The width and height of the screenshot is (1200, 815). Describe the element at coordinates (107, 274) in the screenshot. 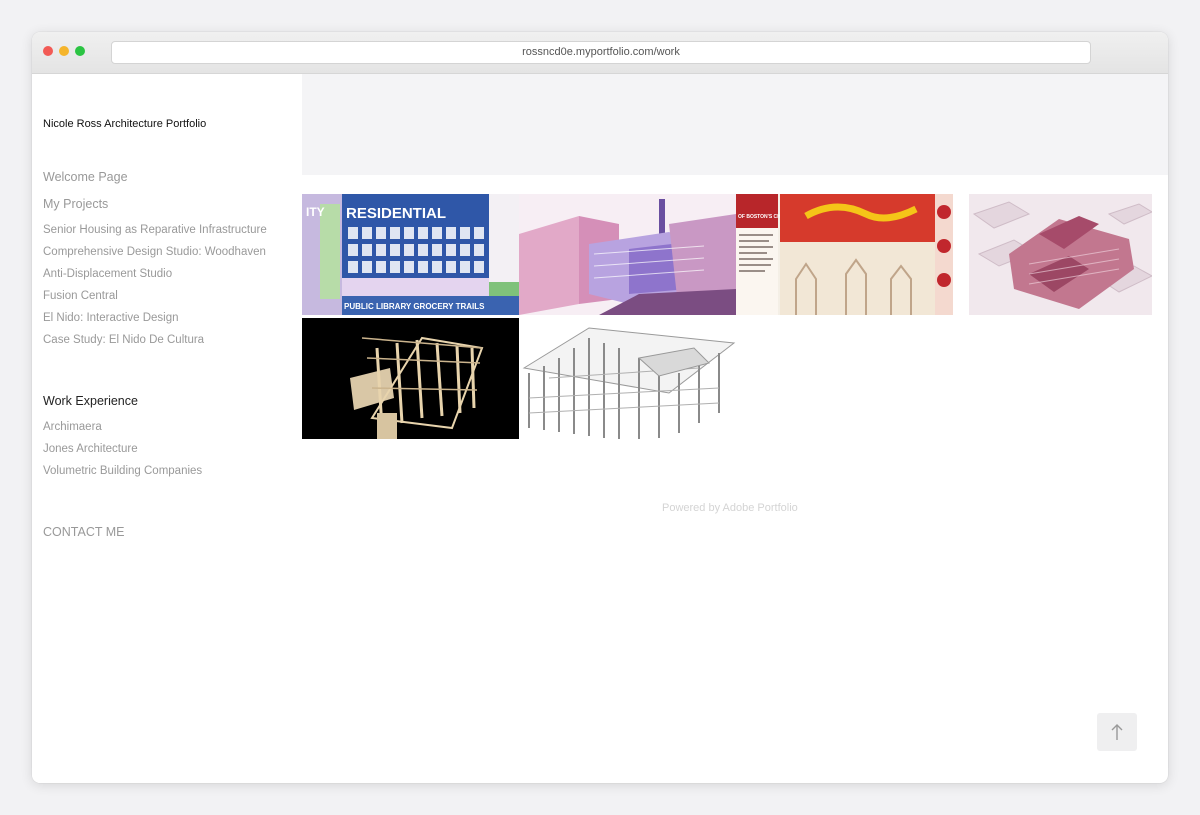

I see `nav-project-anti-displacement: Anti-Displacement Studio` at that location.